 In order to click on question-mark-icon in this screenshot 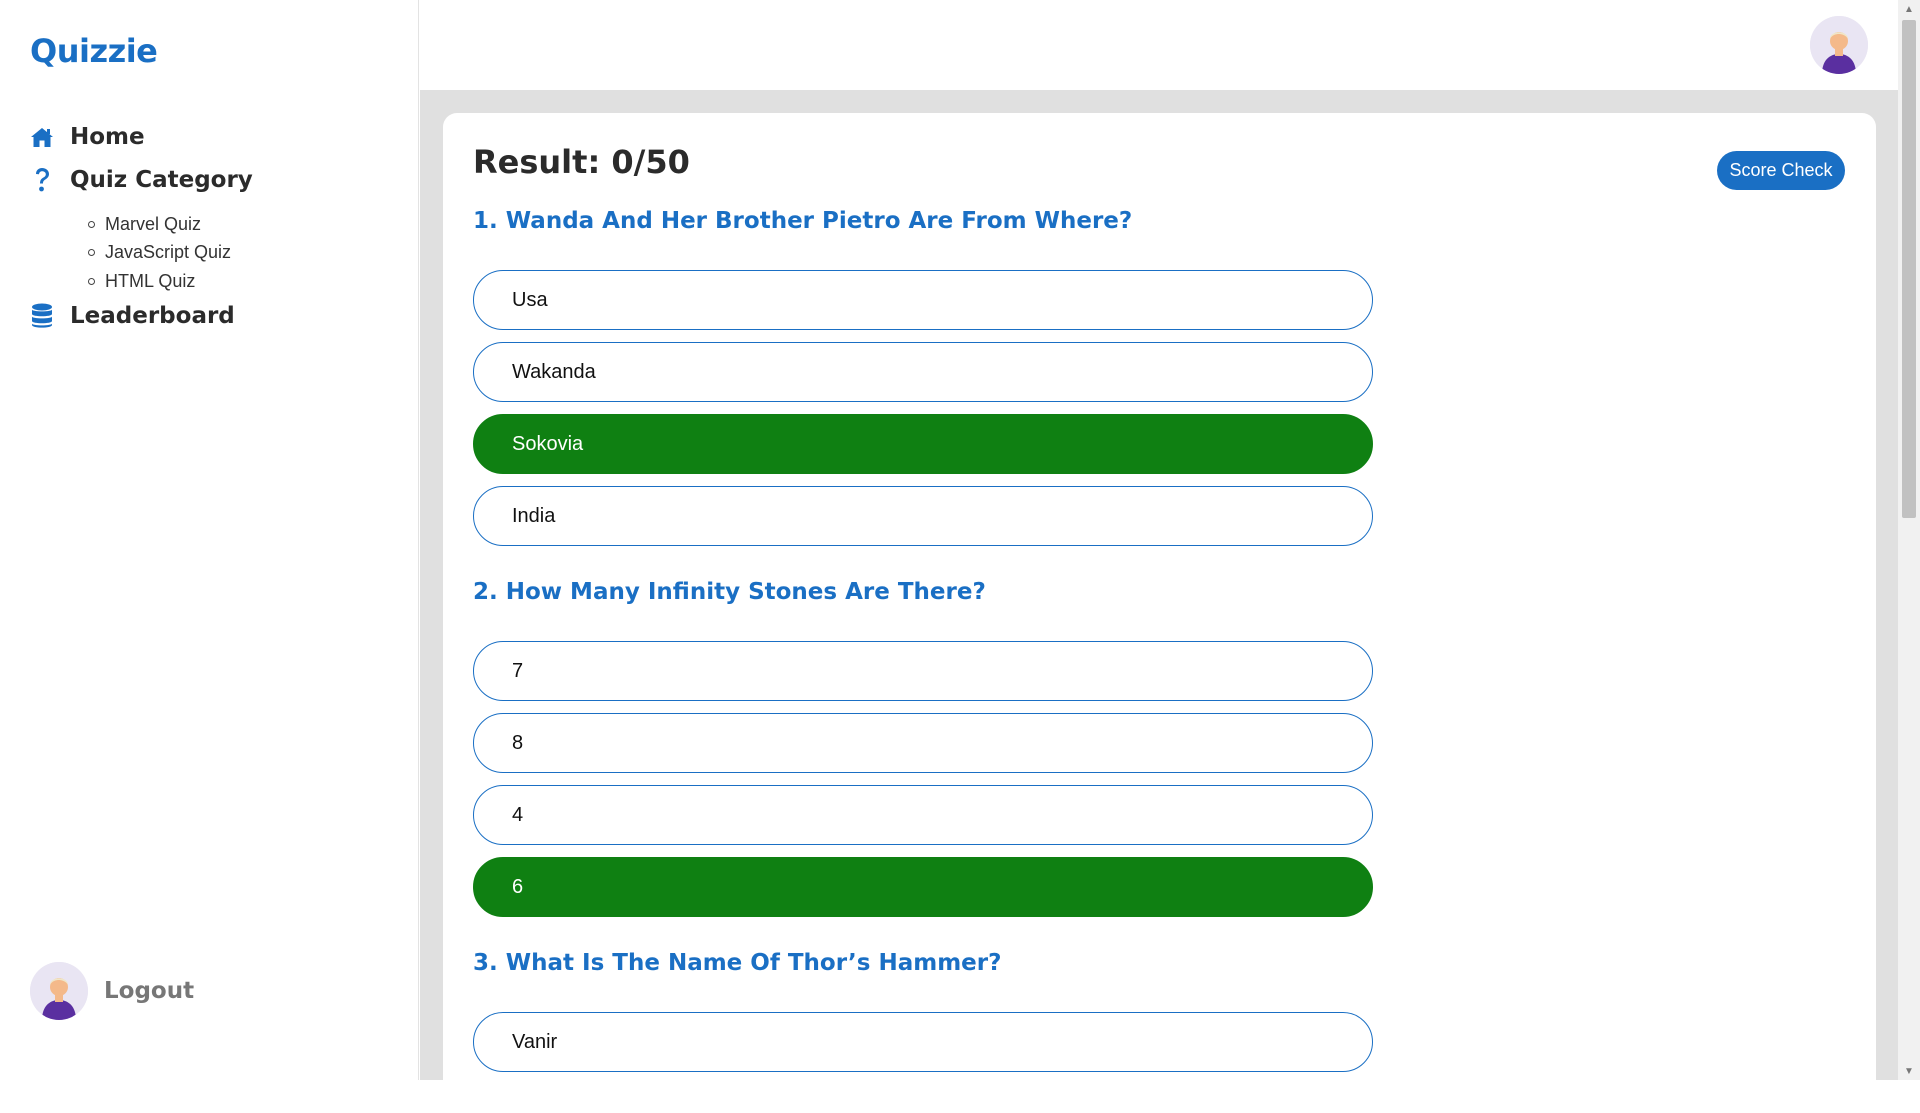, I will do `click(42, 180)`.